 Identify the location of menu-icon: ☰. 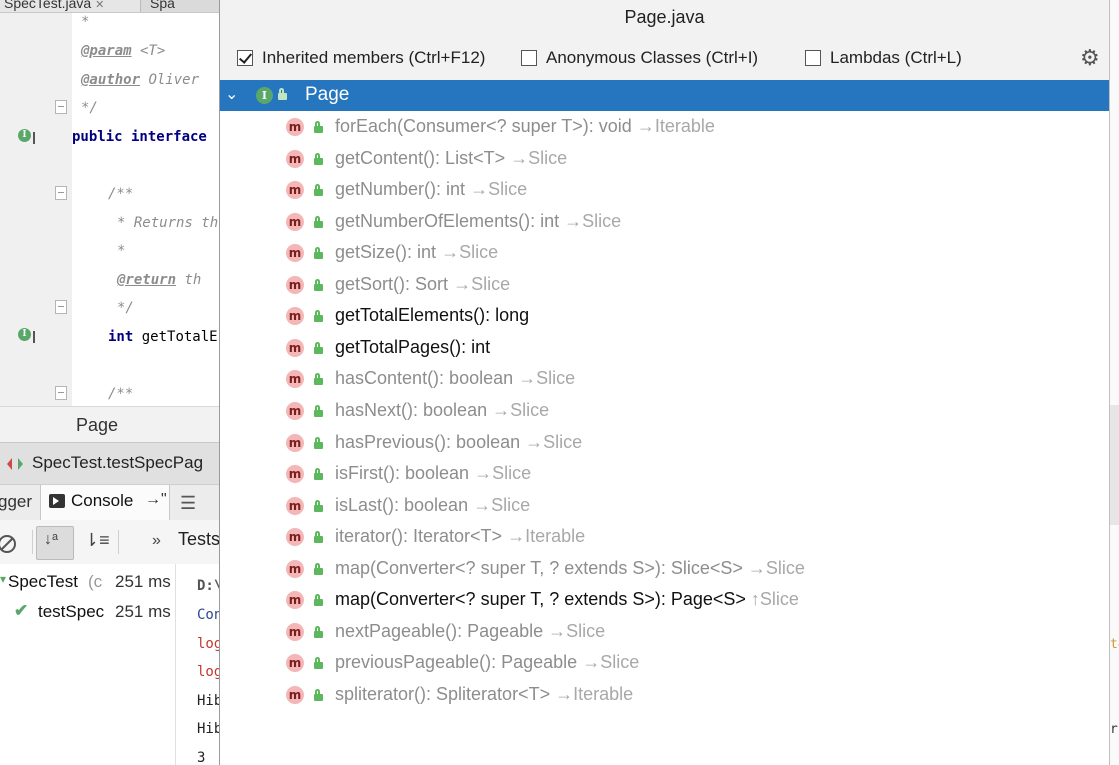
(188, 503).